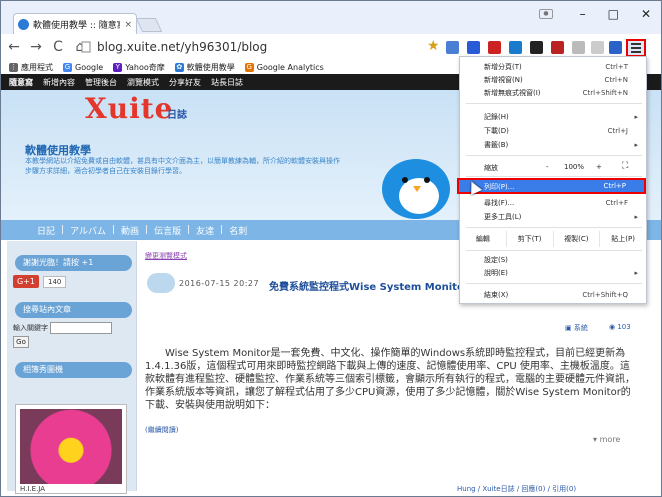 Image resolution: width=662 pixels, height=497 pixels. I want to click on more-link: ▾ more, so click(606, 439).